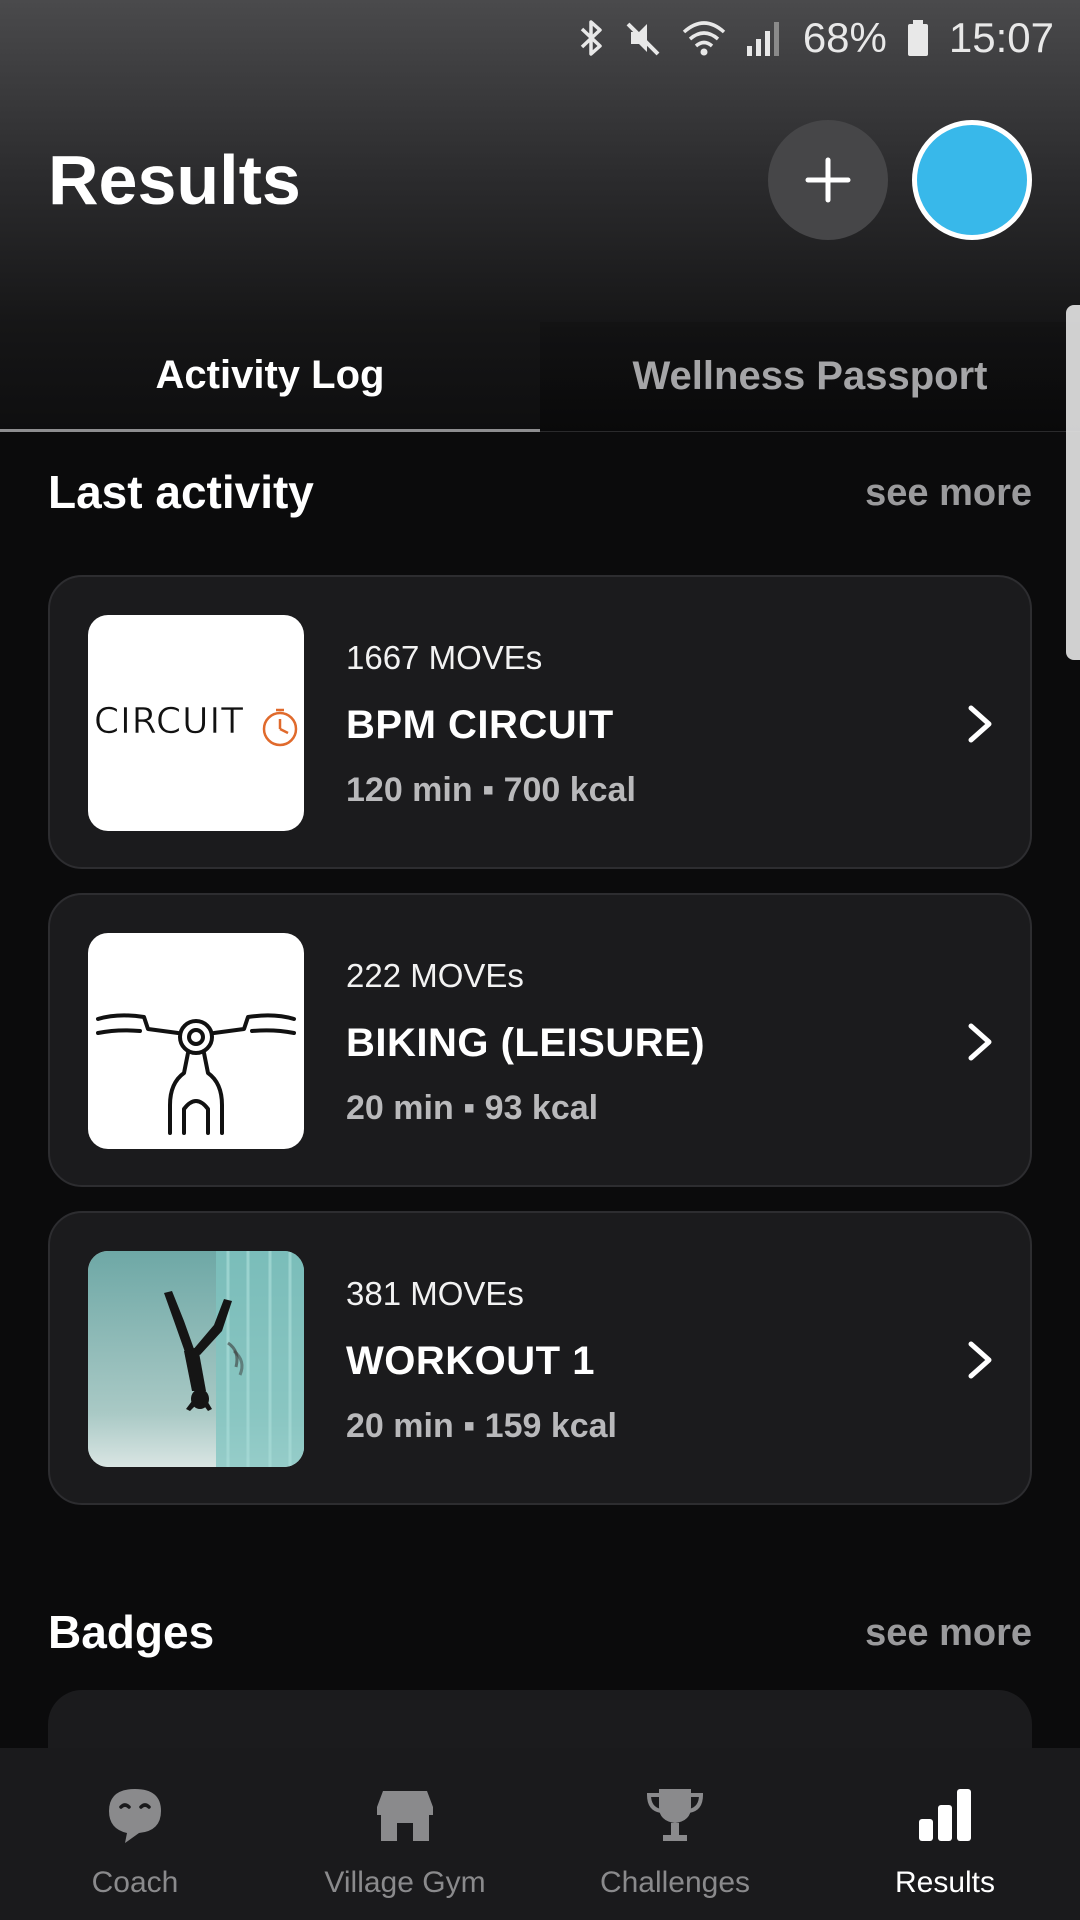 The image size is (1080, 1920). I want to click on nav-item-village-gym: Village Gym, so click(405, 1834).